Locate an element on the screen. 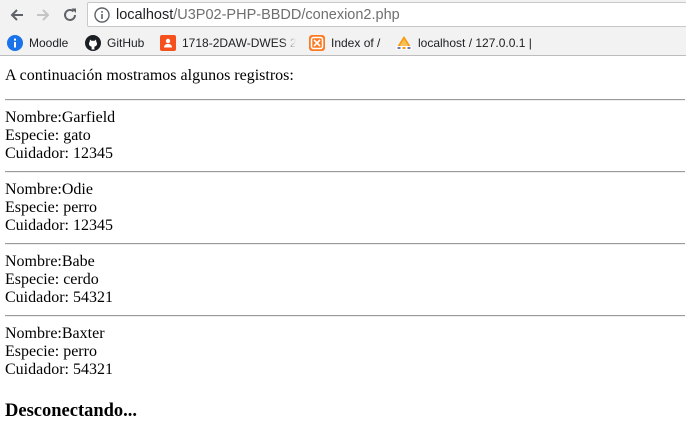 Image resolution: width=686 pixels, height=439 pixels. classroom-icon is located at coordinates (168, 43).